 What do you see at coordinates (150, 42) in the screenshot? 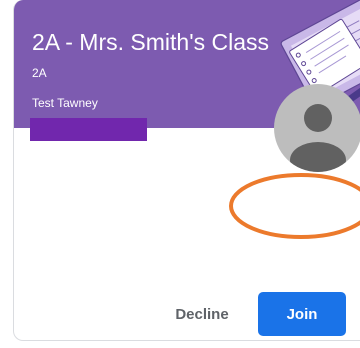
I see `class-title: 2A - Mrs. Smith's Class` at bounding box center [150, 42].